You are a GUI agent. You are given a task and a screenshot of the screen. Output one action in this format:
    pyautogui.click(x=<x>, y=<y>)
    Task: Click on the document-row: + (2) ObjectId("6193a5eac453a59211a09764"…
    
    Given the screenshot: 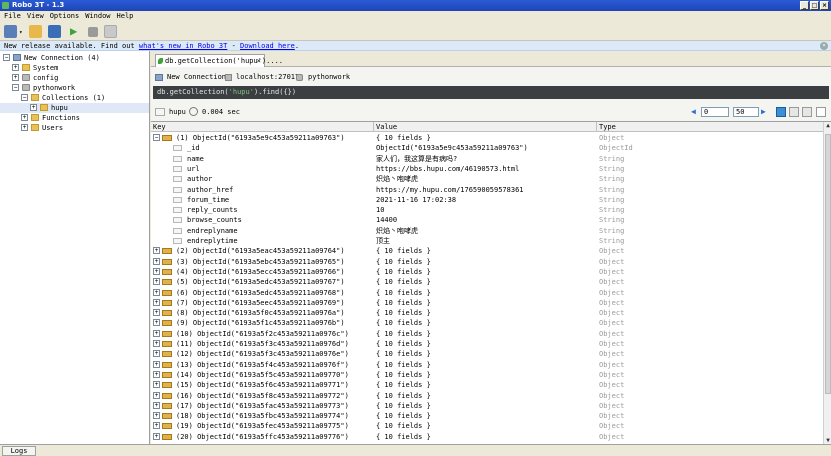 What is the action you would take?
    pyautogui.click(x=487, y=251)
    